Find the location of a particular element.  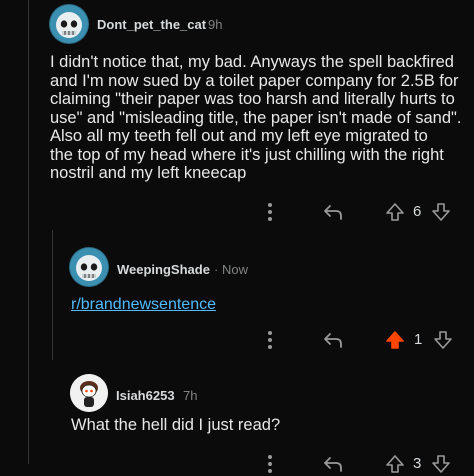

username: Isiah6253 is located at coordinates (145, 395).